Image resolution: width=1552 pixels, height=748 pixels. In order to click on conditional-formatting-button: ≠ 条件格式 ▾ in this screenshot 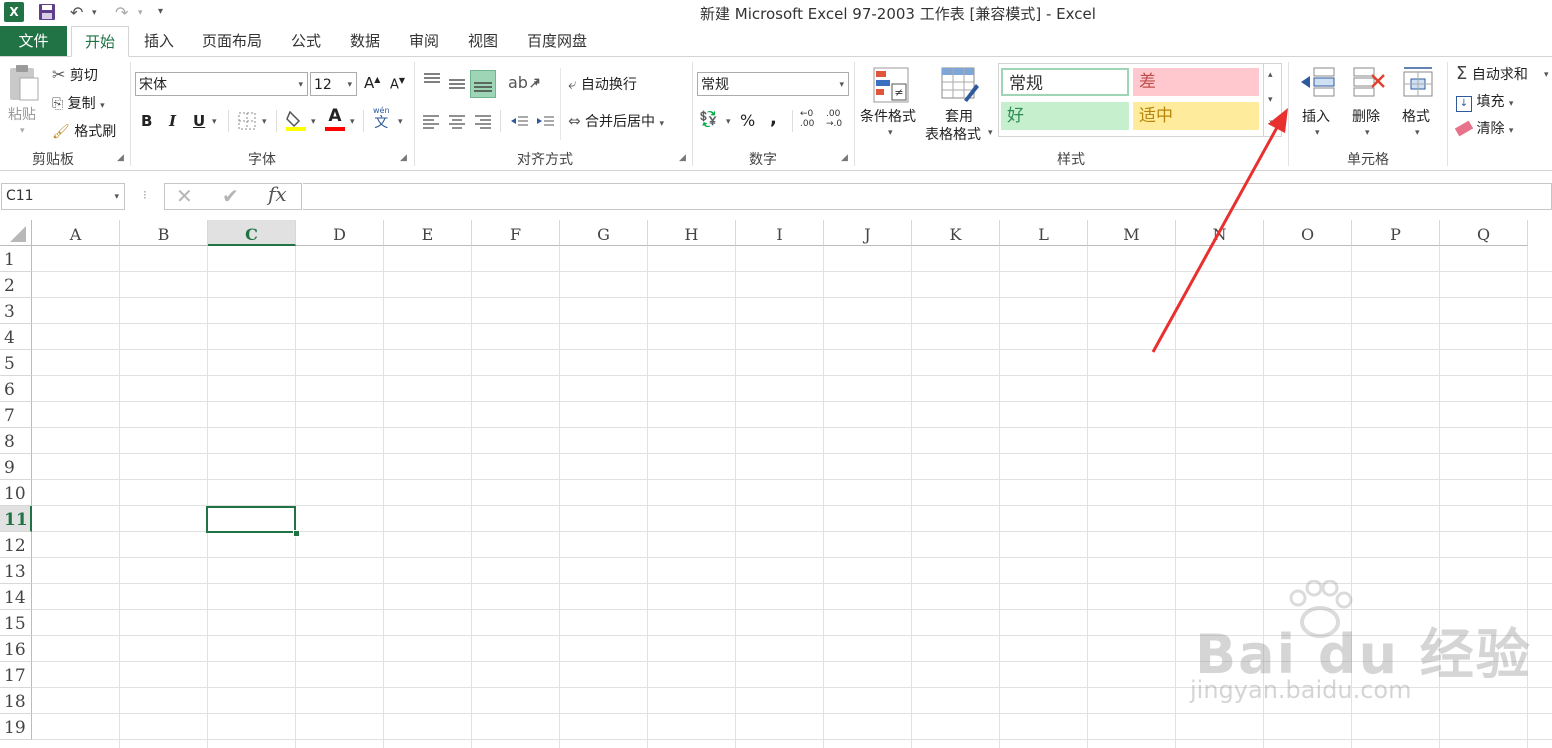, I will do `click(891, 104)`.